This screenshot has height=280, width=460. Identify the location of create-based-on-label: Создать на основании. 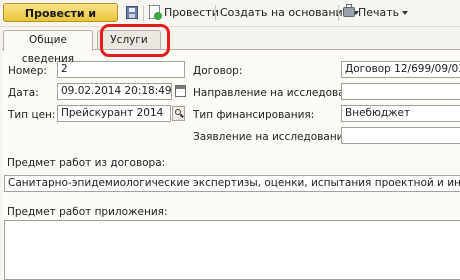
(285, 12).